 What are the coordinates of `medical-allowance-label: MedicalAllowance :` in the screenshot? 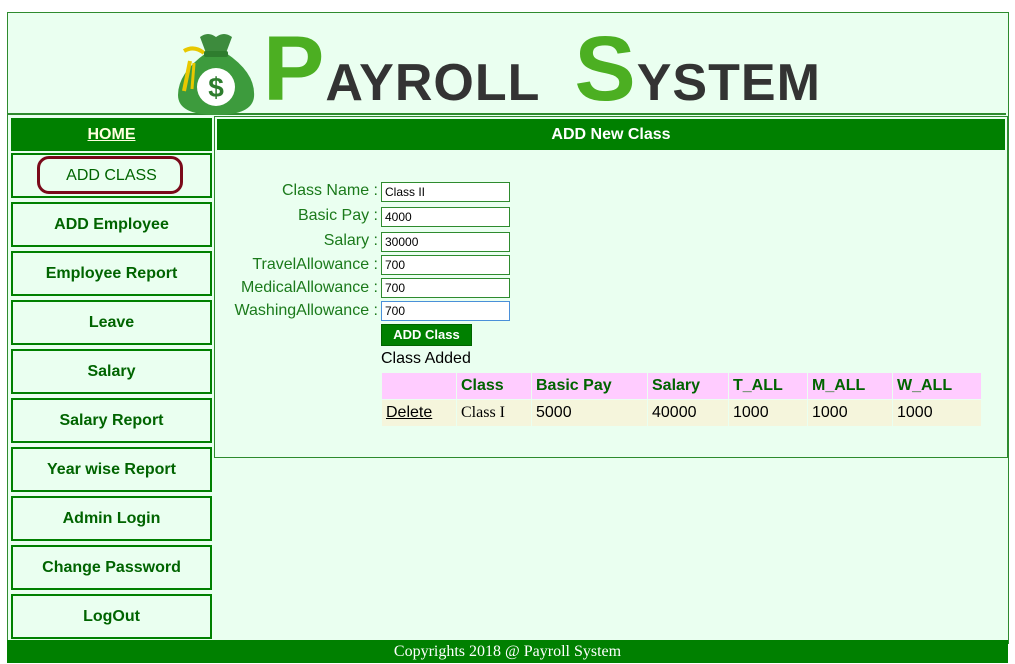 It's located at (309, 287).